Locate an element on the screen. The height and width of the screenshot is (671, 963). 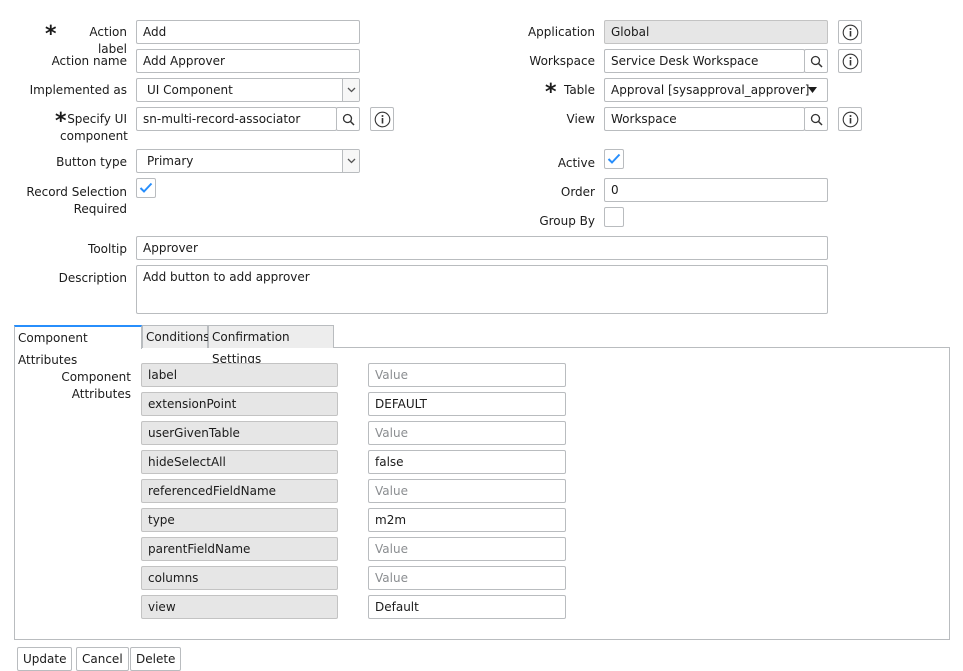
description-label: Description is located at coordinates (92, 278).